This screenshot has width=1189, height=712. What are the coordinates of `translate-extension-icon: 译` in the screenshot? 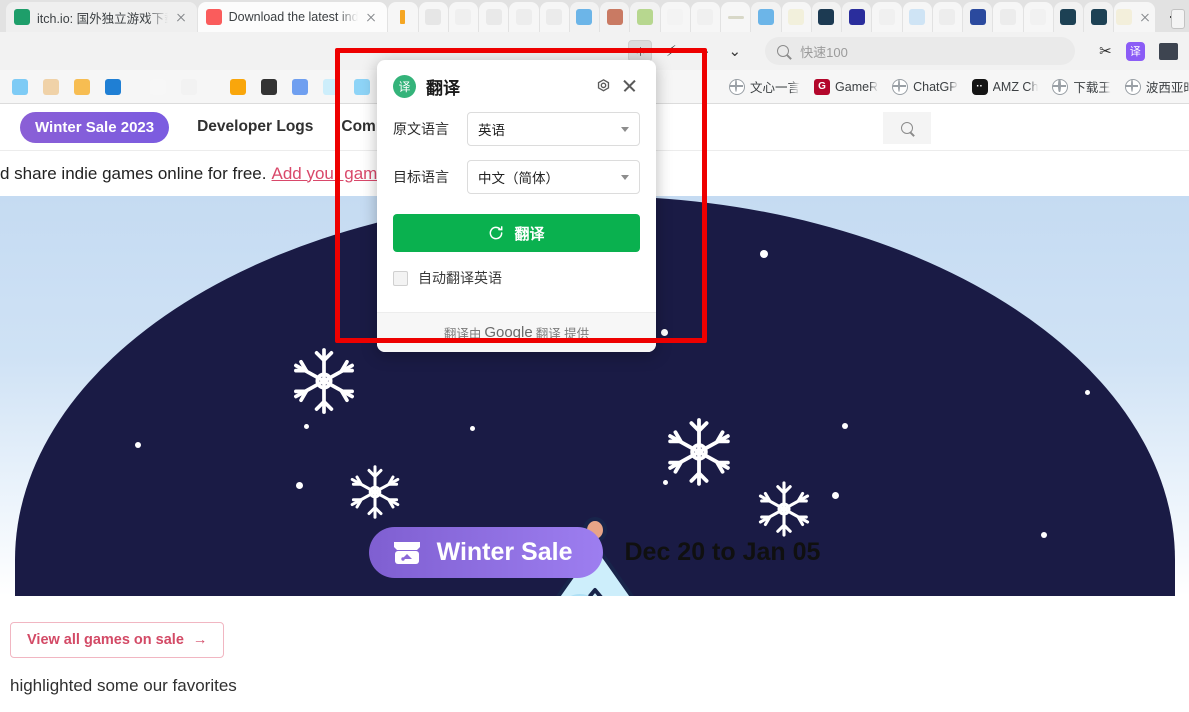 It's located at (1135, 51).